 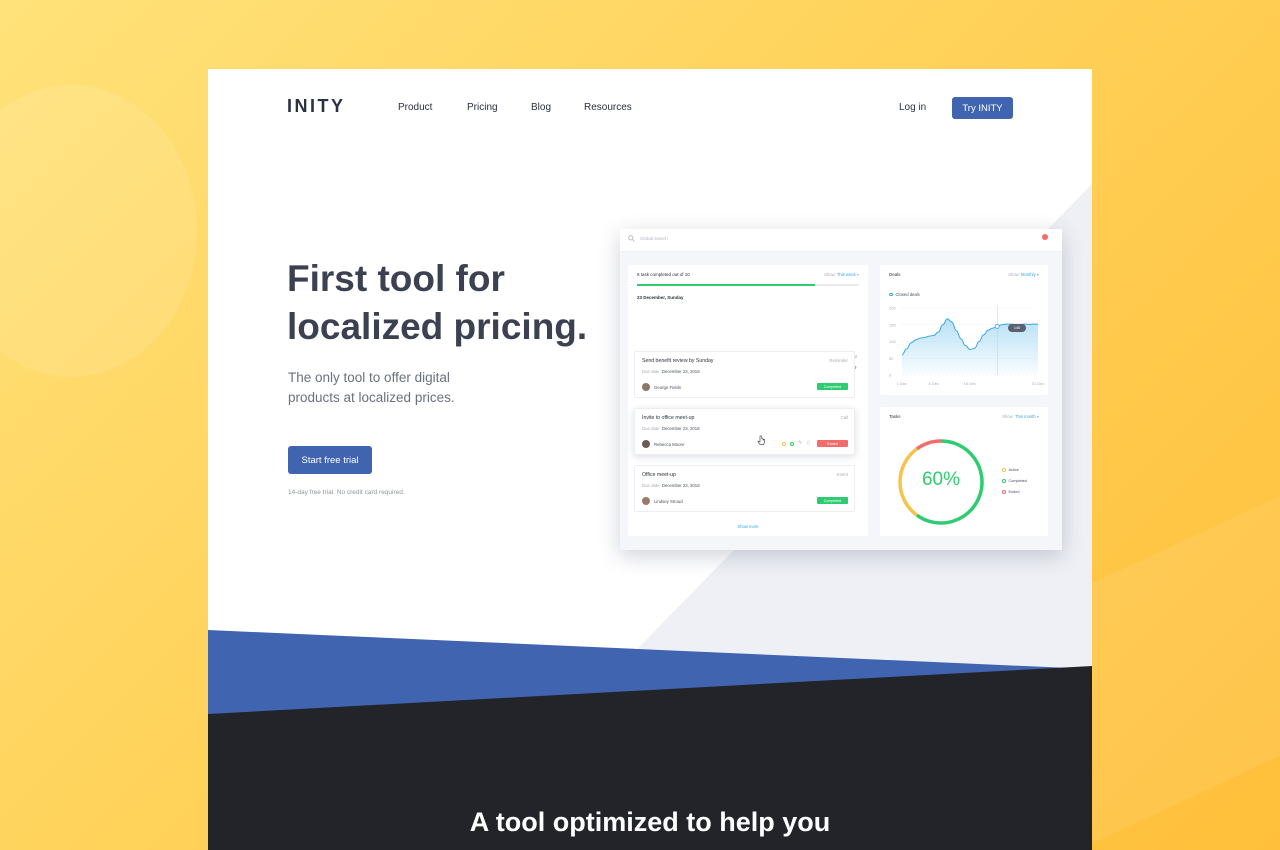 I want to click on background-shape, so click(x=1185, y=670).